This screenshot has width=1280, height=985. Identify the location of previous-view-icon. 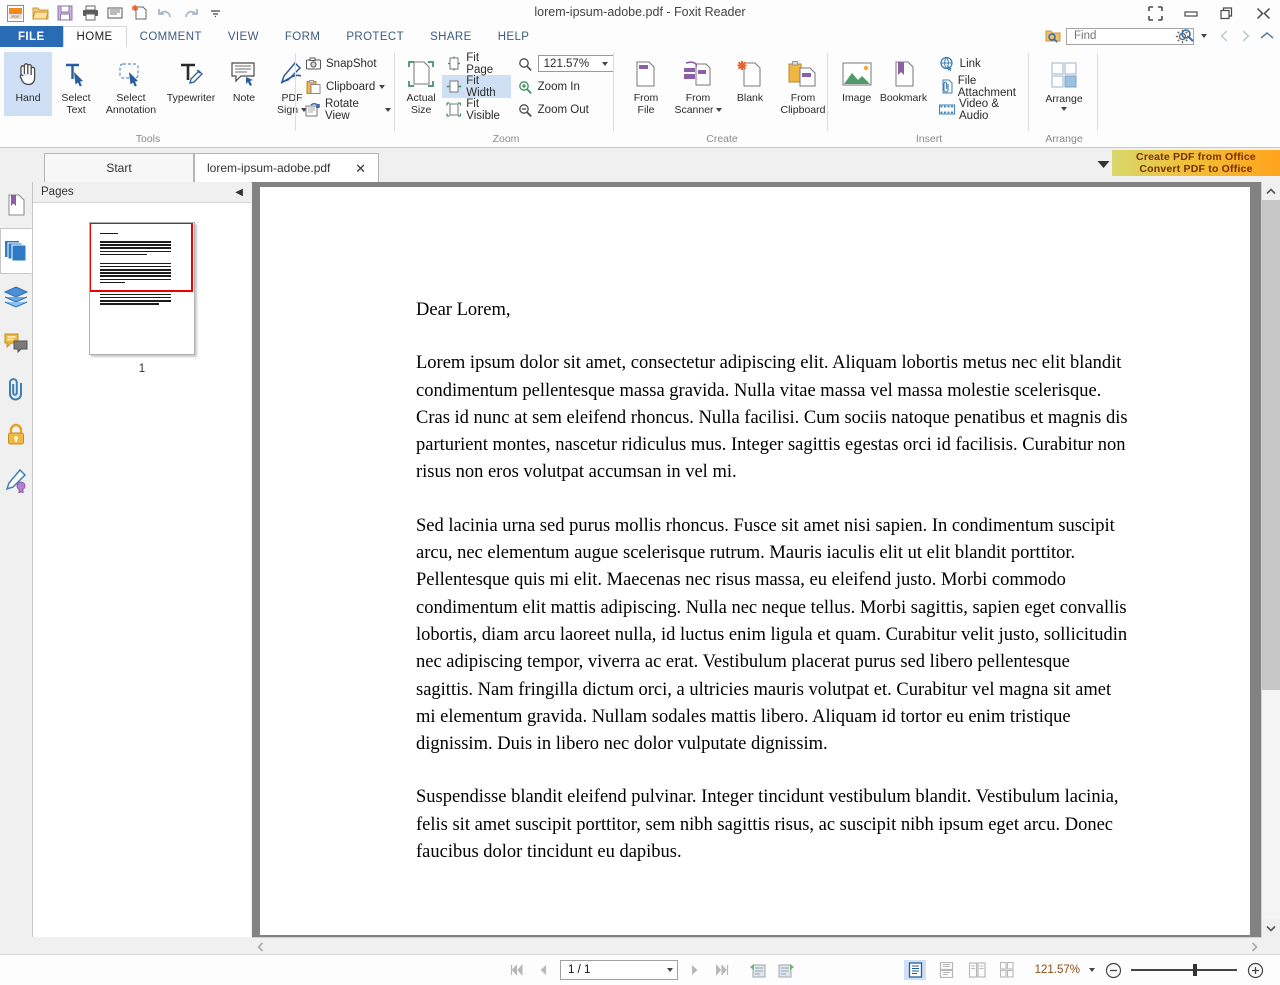
(757, 970).